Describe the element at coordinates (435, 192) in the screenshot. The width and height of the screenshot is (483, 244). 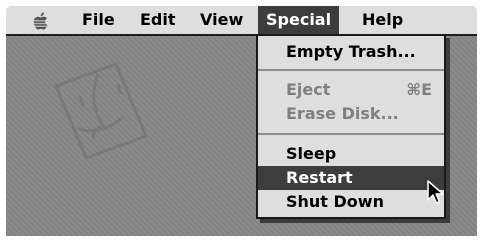
I see `arrow-pointer-icon` at that location.